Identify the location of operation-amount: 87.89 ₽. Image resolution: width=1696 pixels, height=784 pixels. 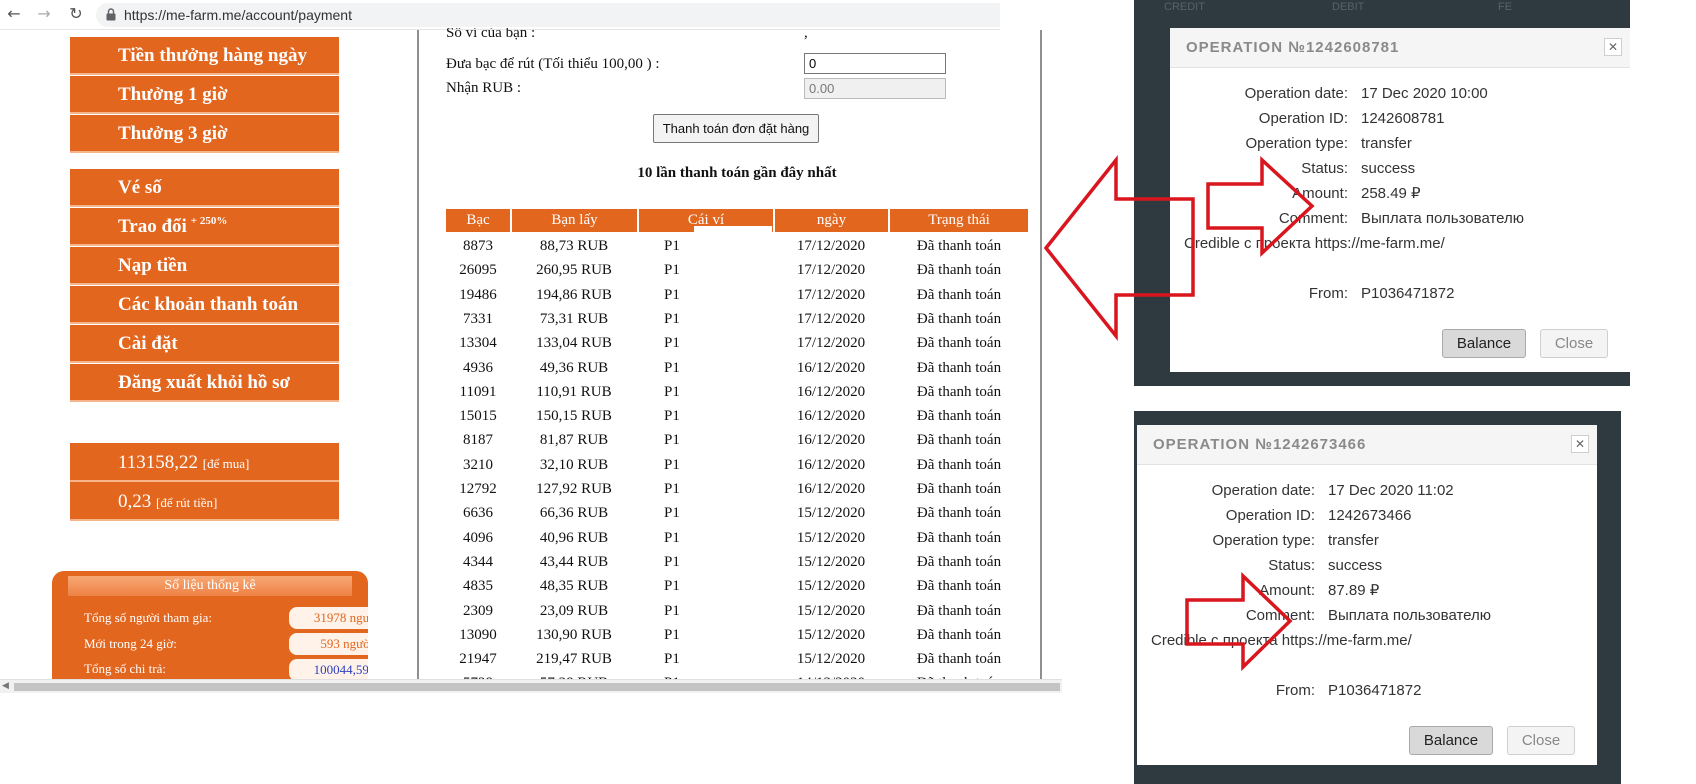
(1354, 590).